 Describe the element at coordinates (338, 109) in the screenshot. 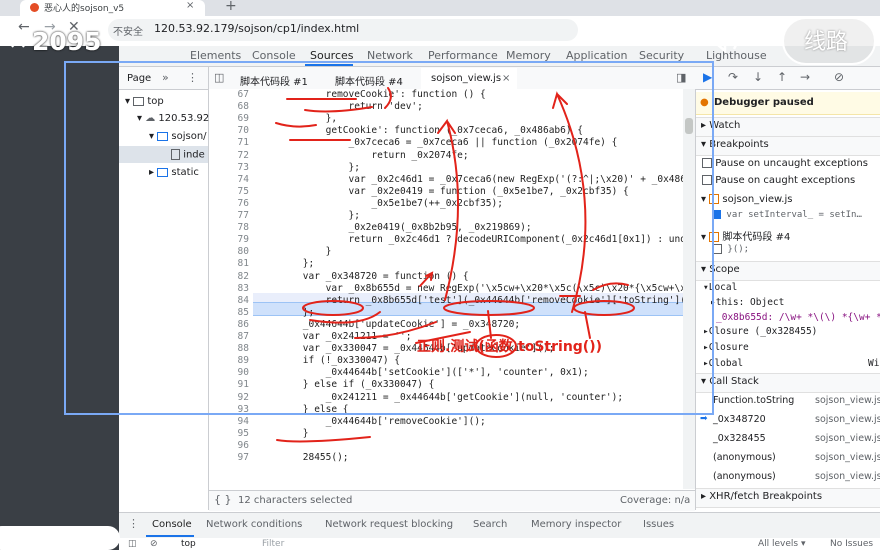

I see `underline-return-dev` at that location.